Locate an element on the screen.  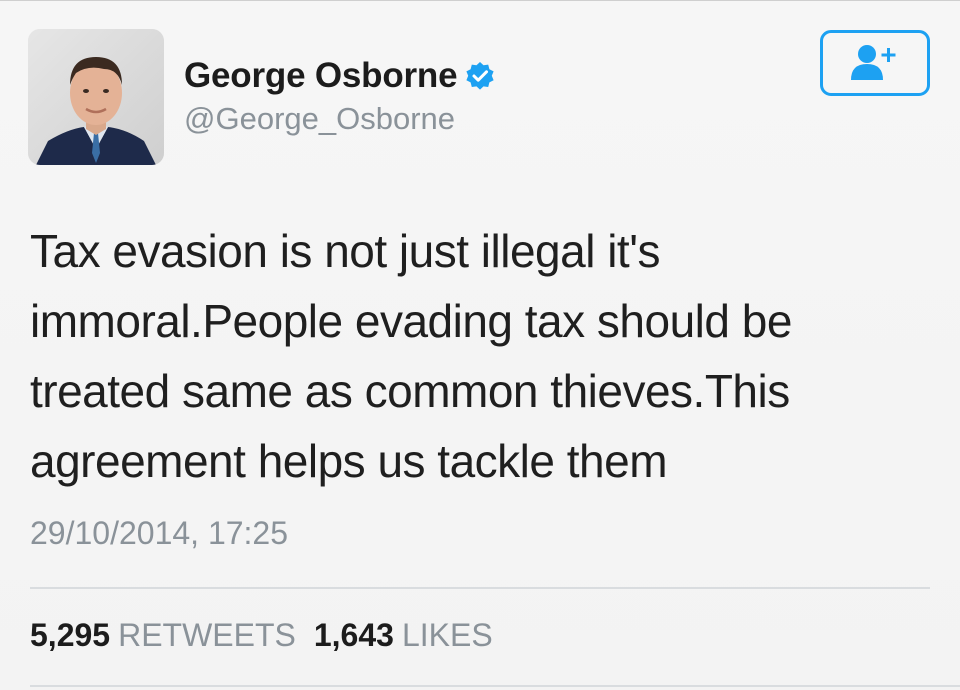
follow-button is located at coordinates (875, 63).